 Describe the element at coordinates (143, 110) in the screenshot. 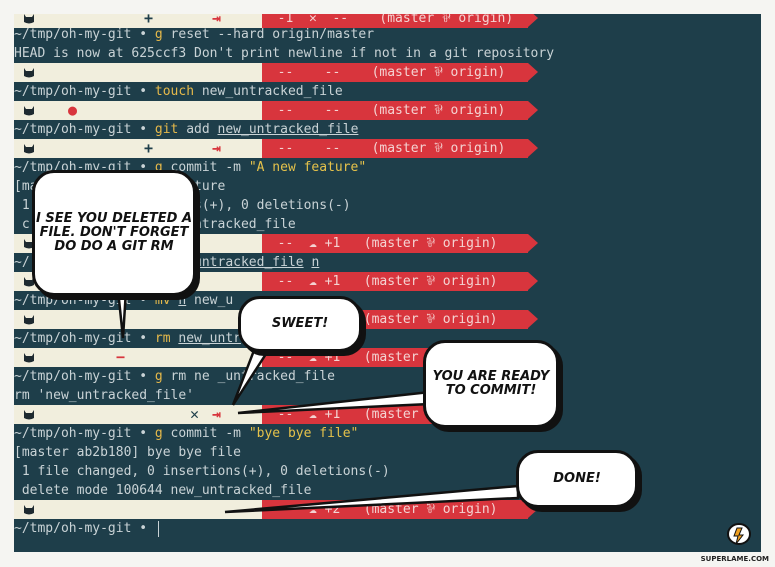

I see `prompt-left-segment: ●` at that location.